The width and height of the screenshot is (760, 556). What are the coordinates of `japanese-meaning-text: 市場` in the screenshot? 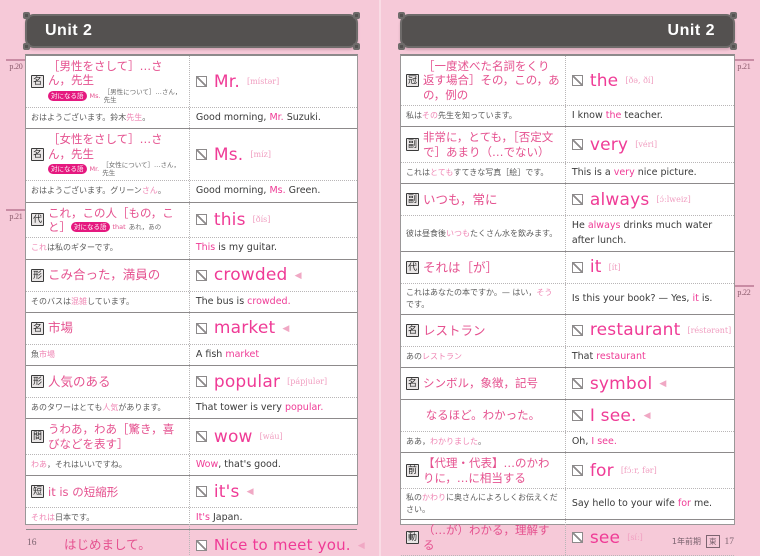 It's located at (61, 328).